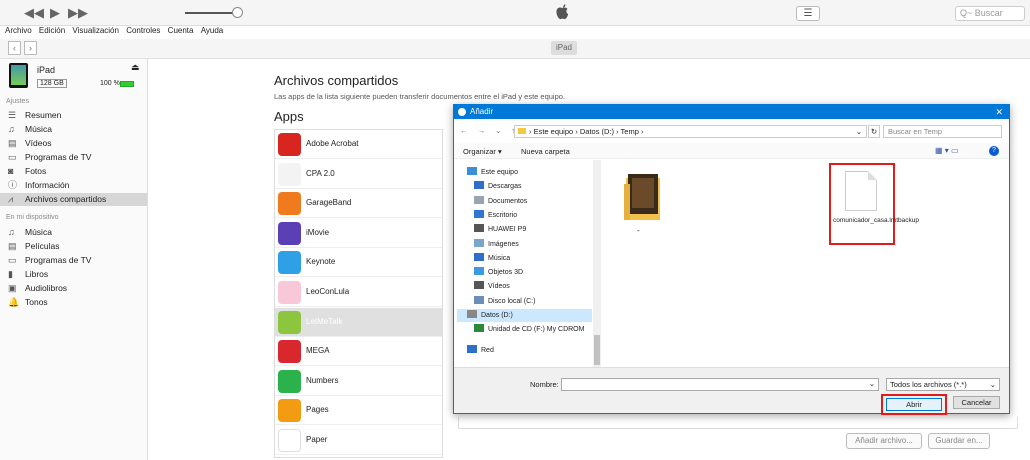 The image size is (1030, 460). What do you see at coordinates (690, 131) in the screenshot?
I see `address-bar: › Este equipo › Datos (D:) › Temp › ⌄` at bounding box center [690, 131].